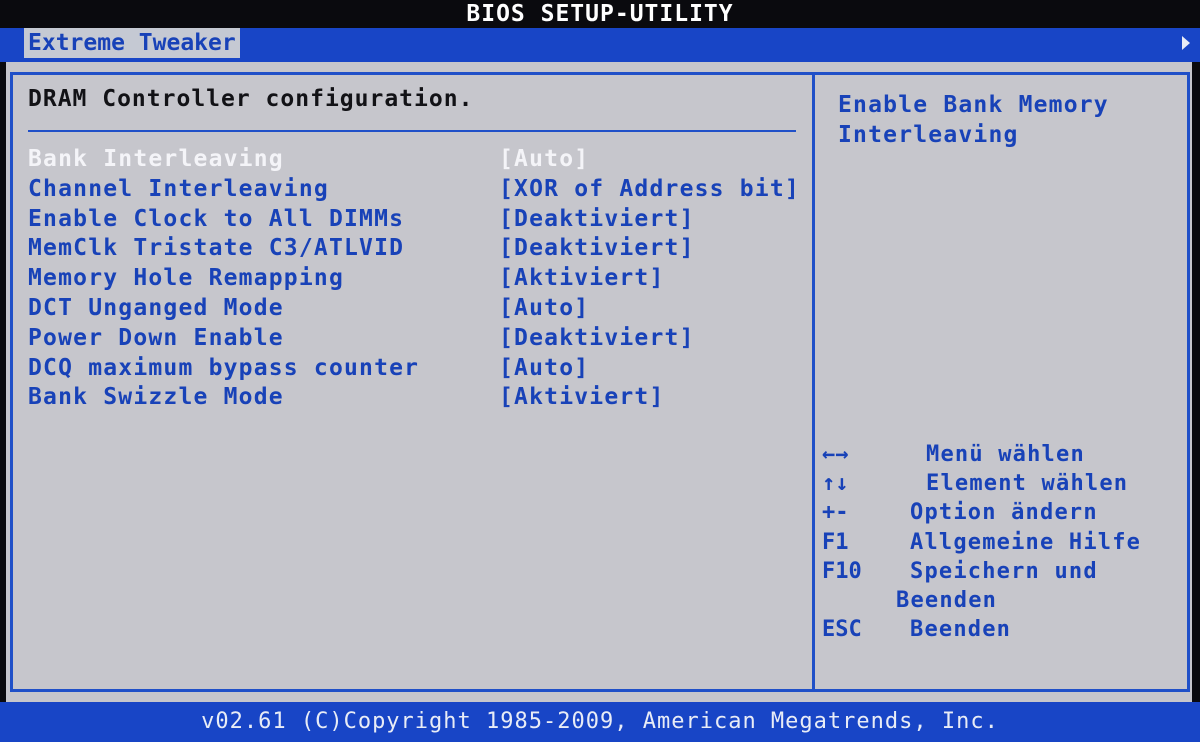  I want to click on setting-memory-hole-remapping: Memory Hole Remapping [Aktiviert], so click(418, 280).